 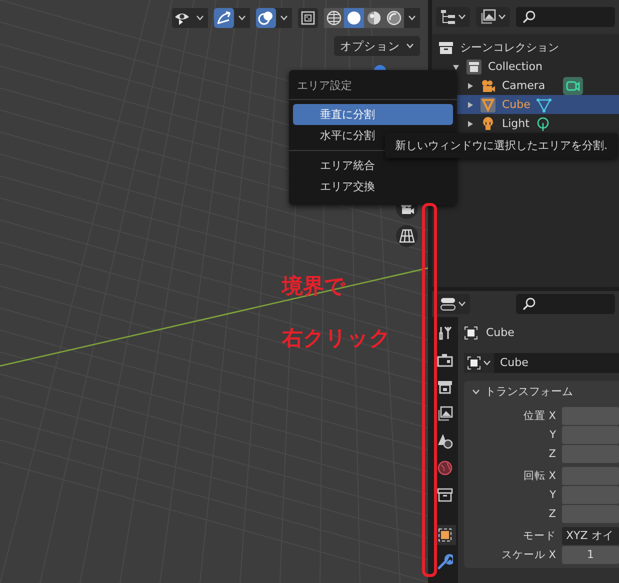 I want to click on outliner-row: Camera, so click(x=525, y=85).